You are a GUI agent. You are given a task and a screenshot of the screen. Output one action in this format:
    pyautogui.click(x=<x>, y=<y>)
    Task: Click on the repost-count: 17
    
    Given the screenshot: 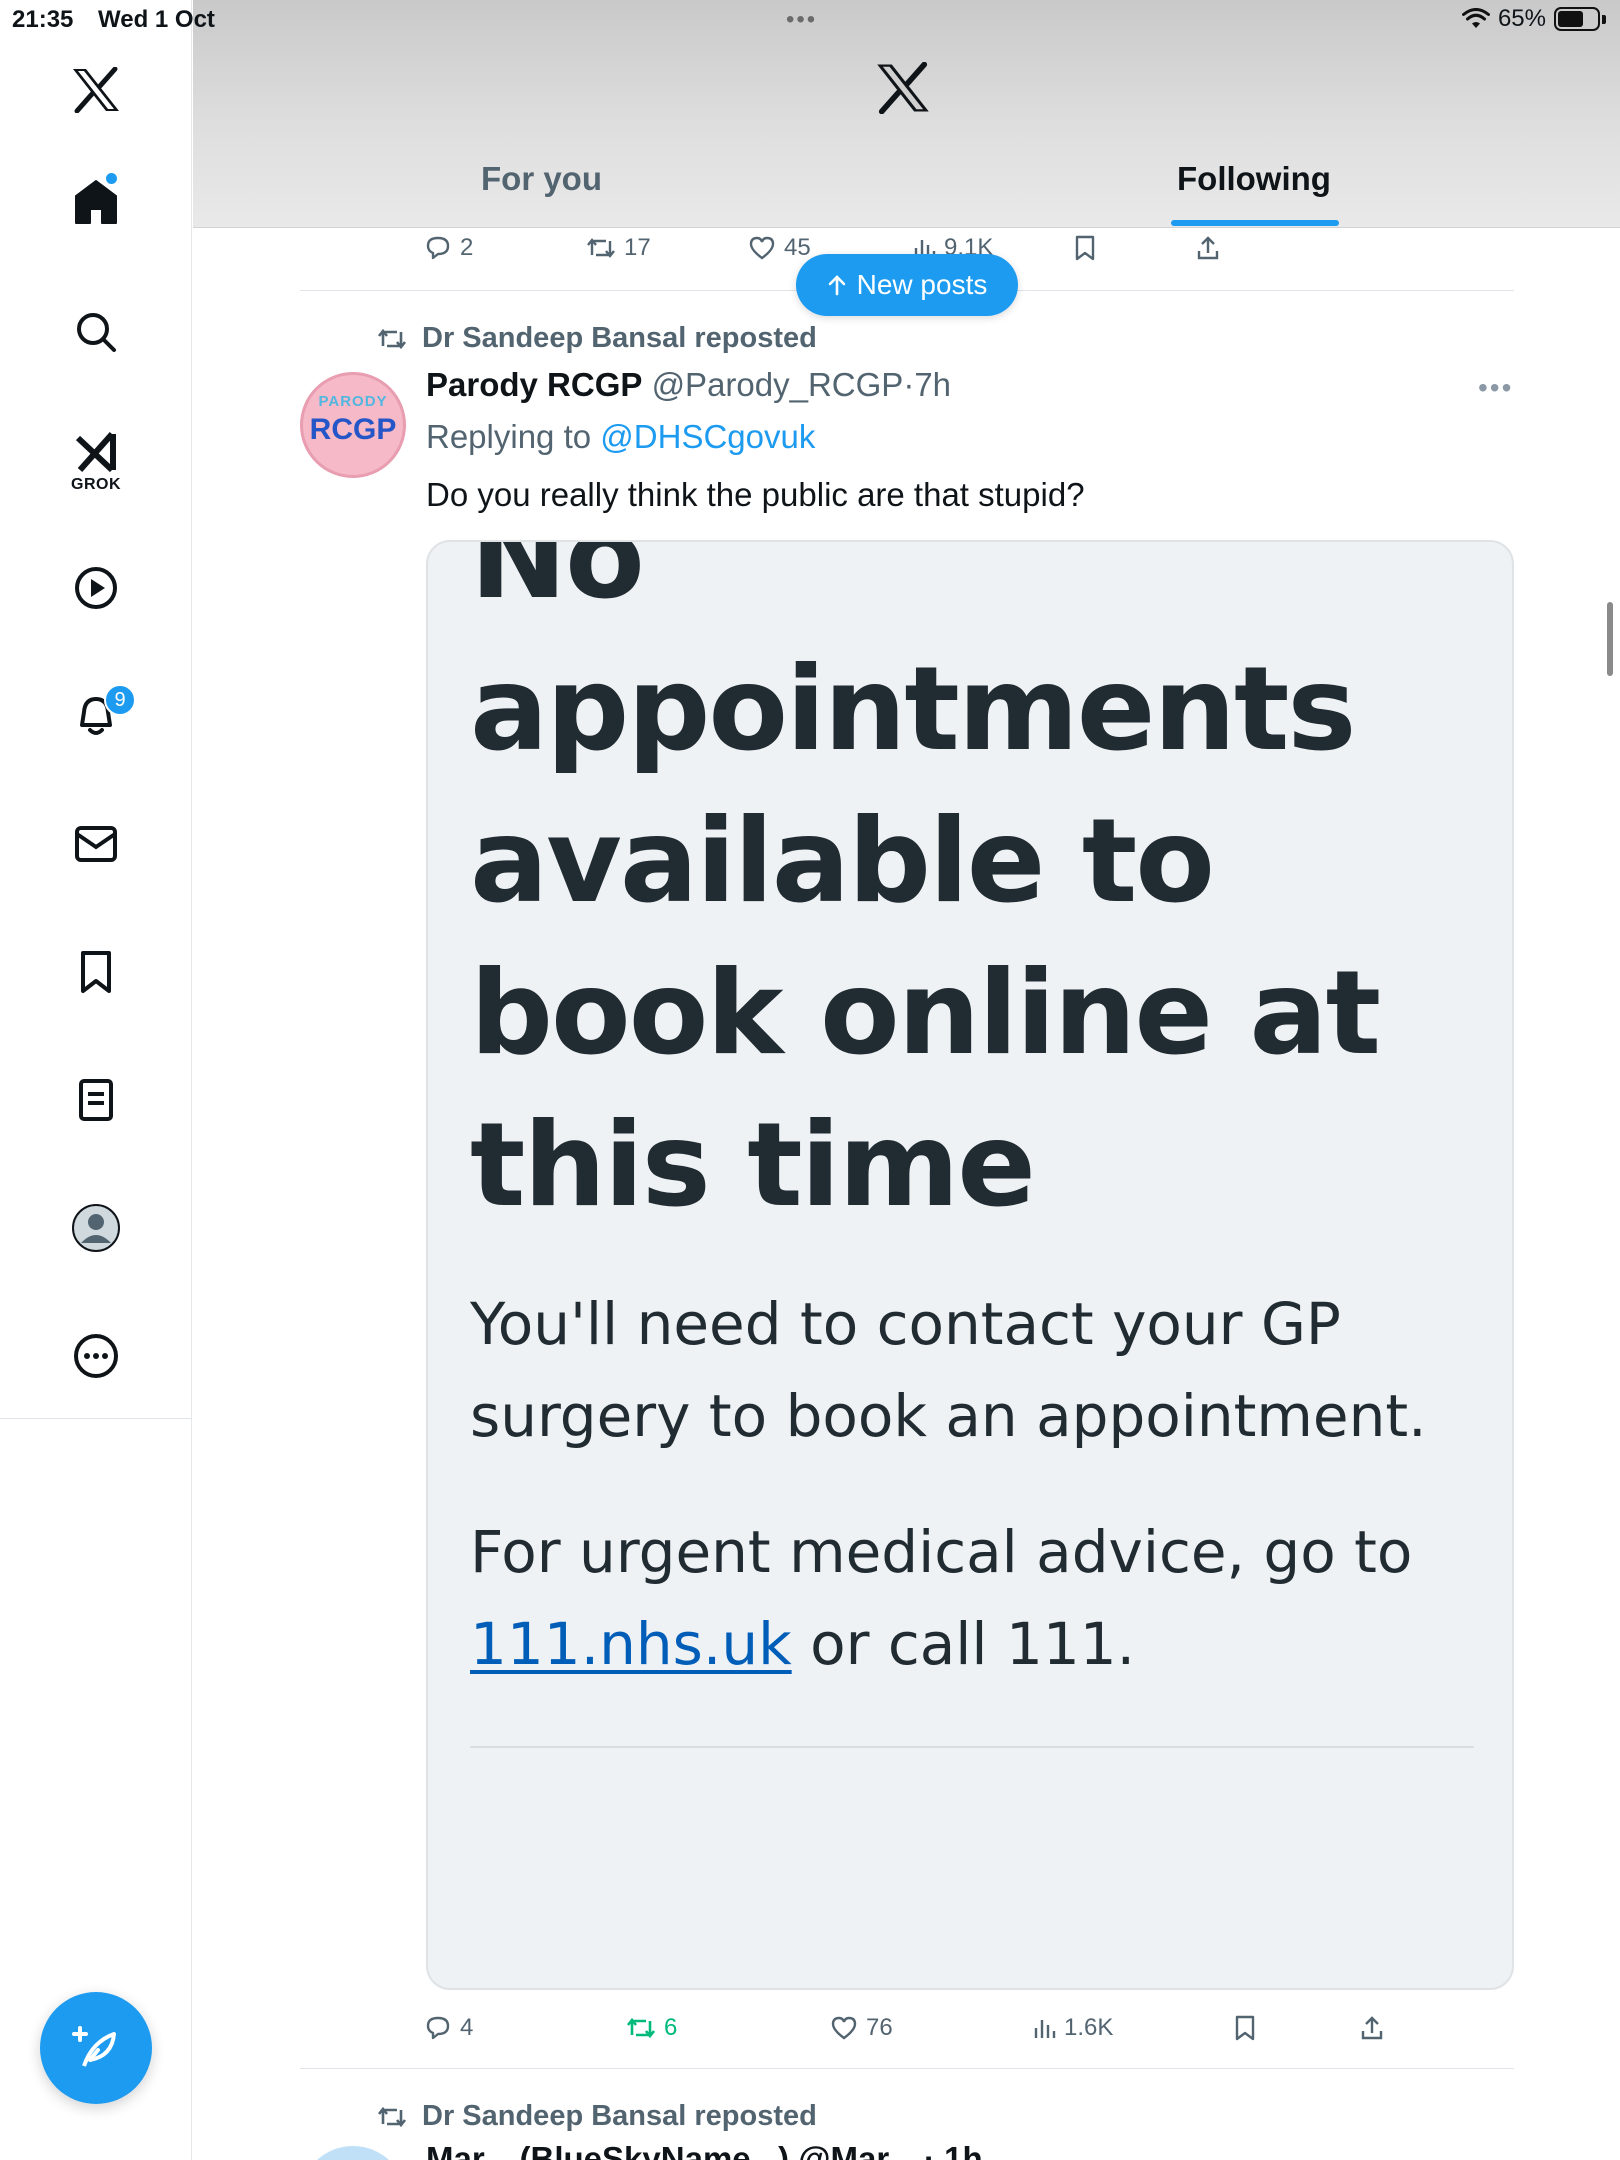 What is the action you would take?
    pyautogui.click(x=637, y=247)
    